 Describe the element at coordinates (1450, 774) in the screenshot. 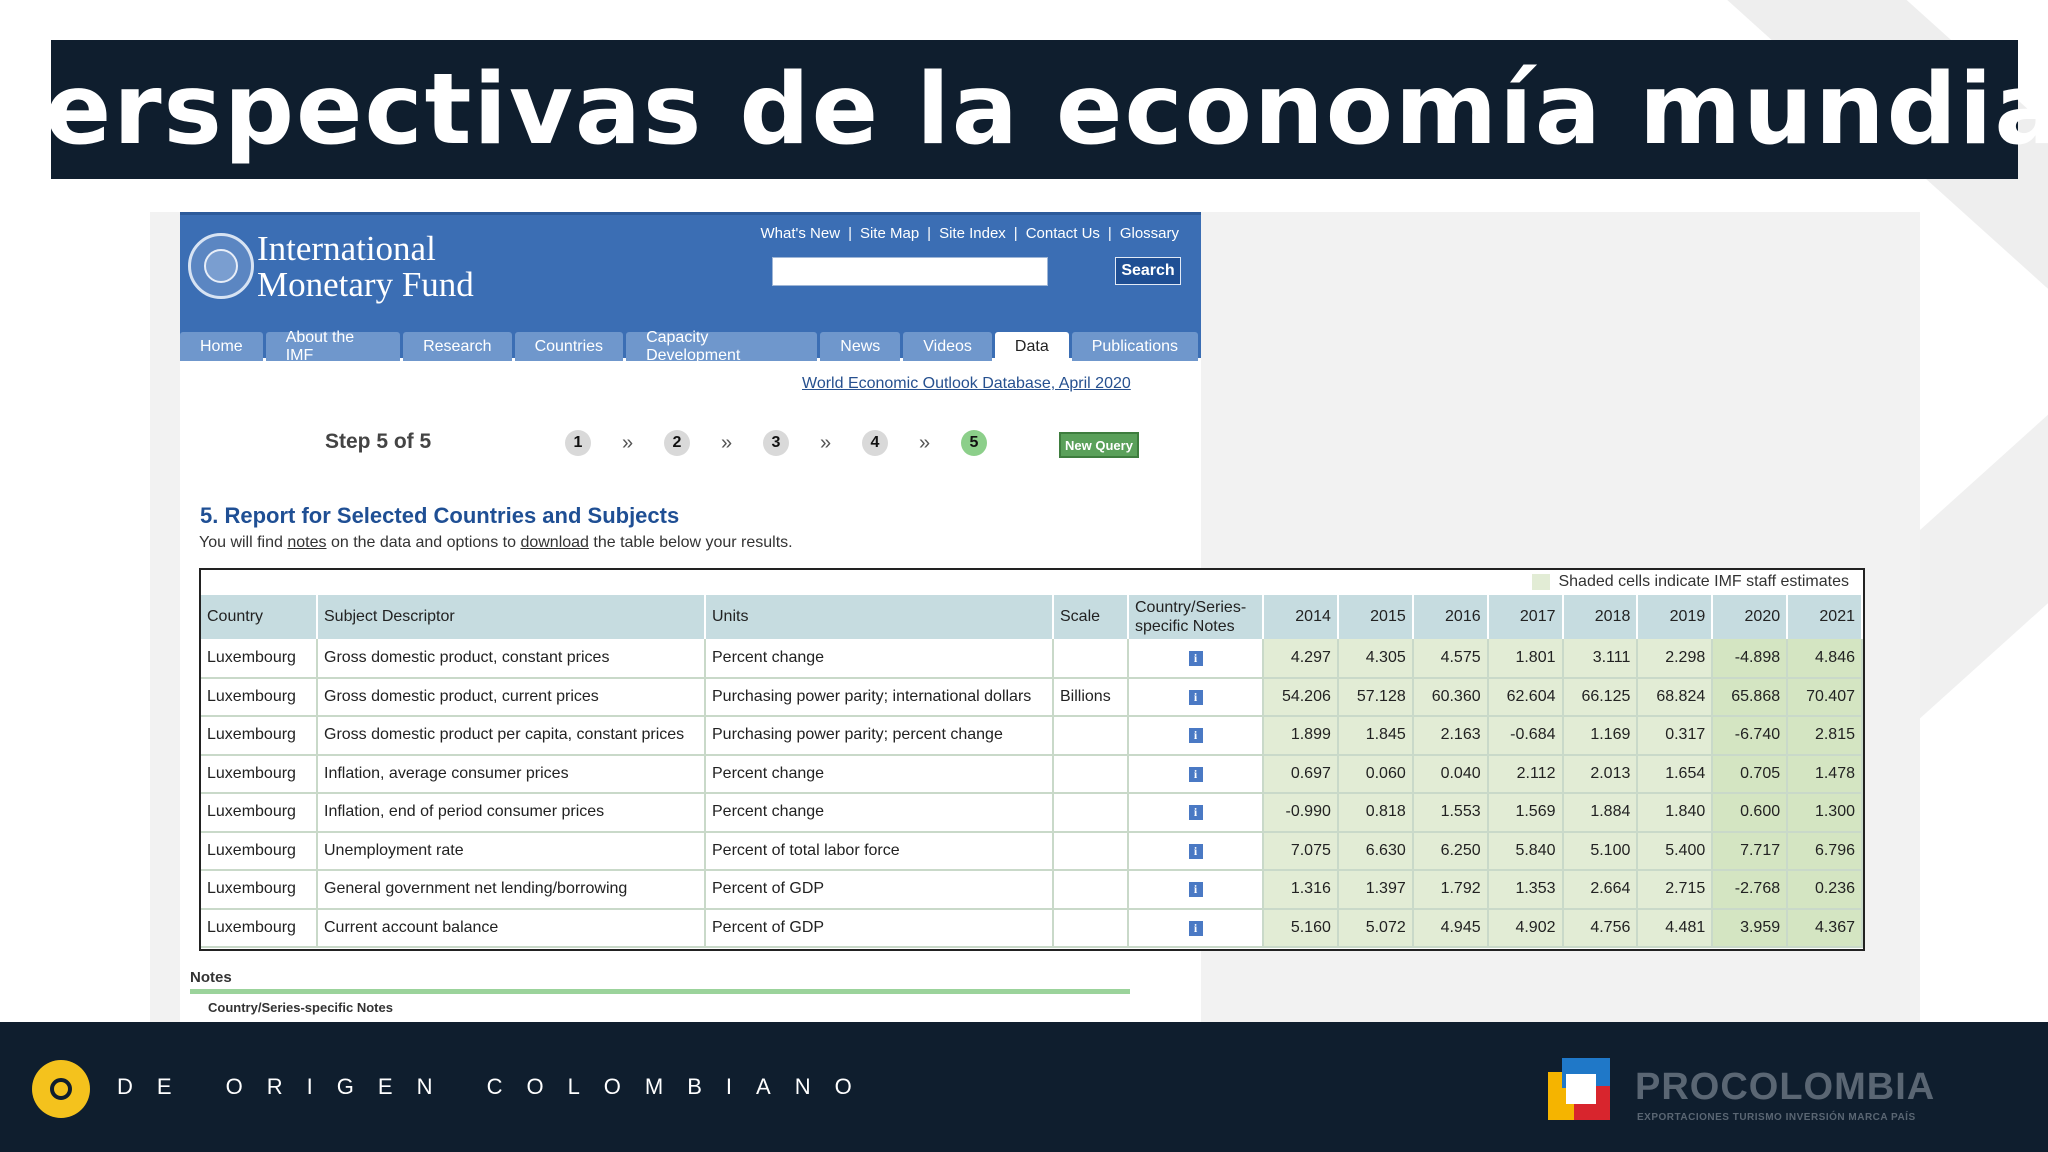

I see `cell-value: 0.040` at that location.